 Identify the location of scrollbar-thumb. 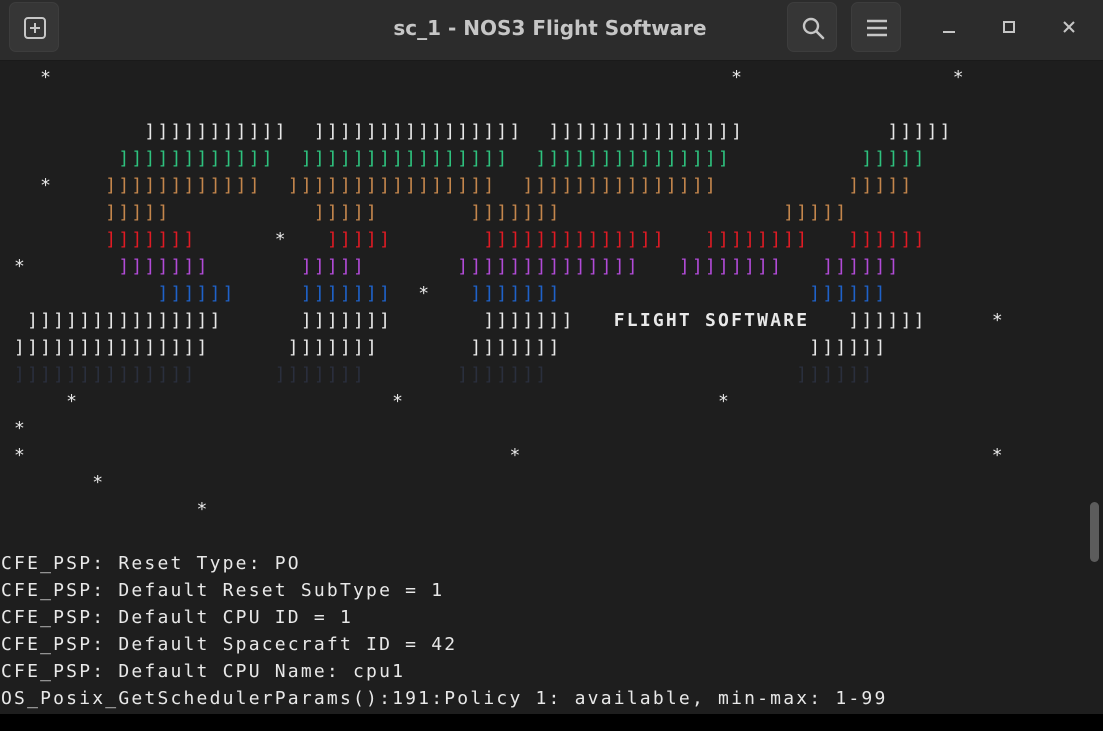
(1094, 532).